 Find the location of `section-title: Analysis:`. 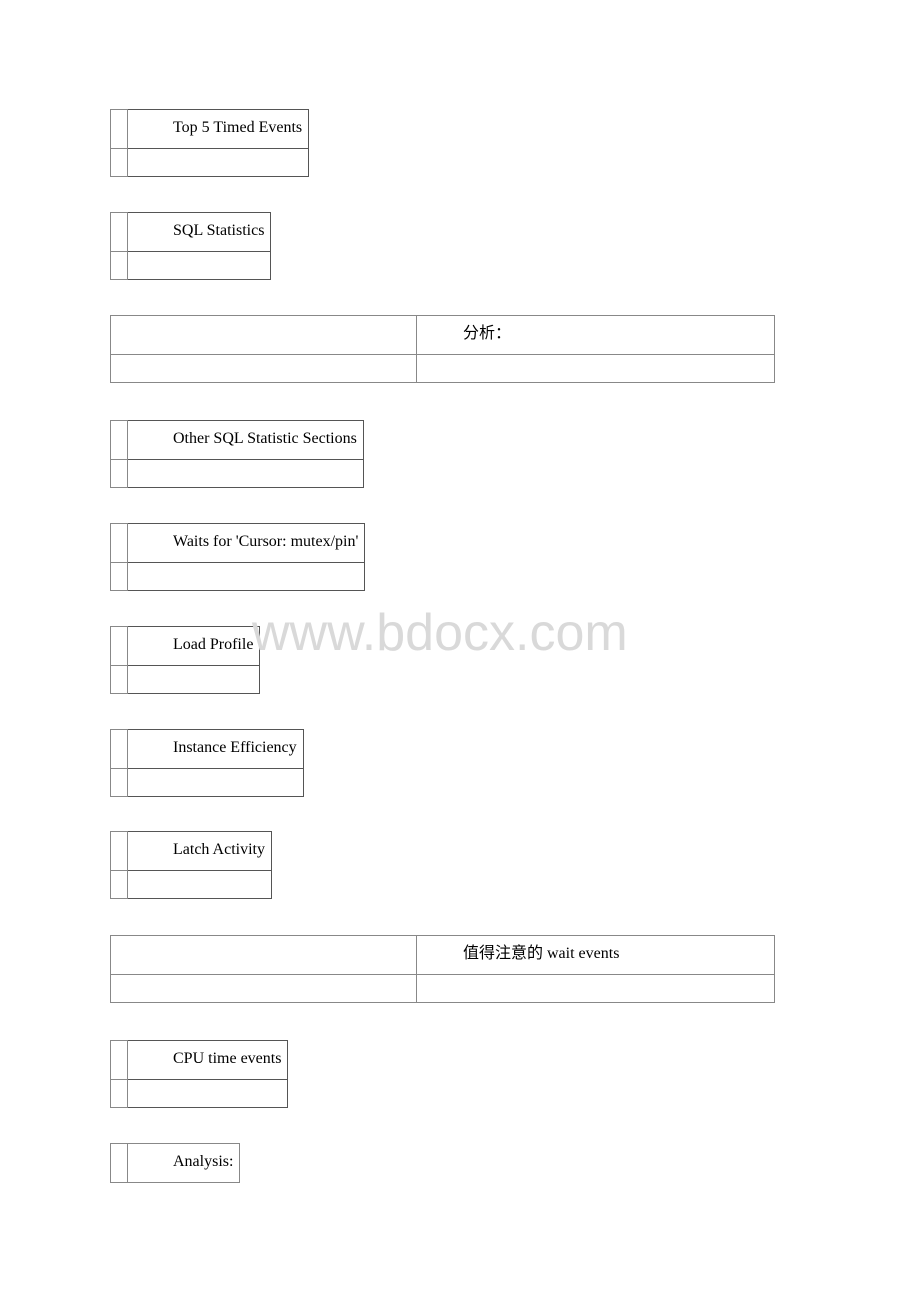

section-title: Analysis: is located at coordinates (183, 1163).